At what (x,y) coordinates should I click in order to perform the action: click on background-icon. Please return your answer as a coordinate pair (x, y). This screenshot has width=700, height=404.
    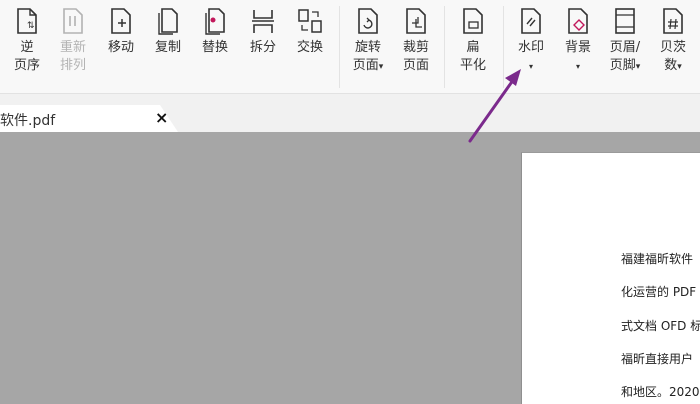
    Looking at the image, I should click on (578, 21).